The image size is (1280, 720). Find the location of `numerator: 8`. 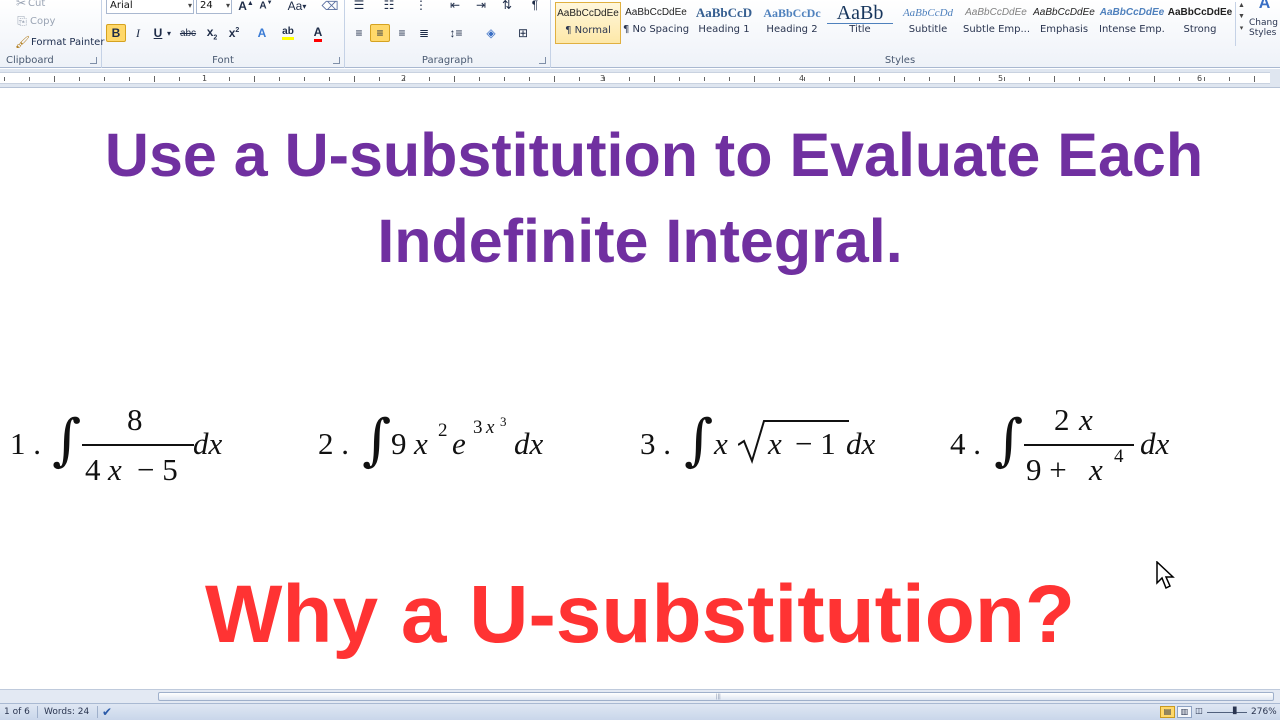

numerator: 8 is located at coordinates (135, 419).